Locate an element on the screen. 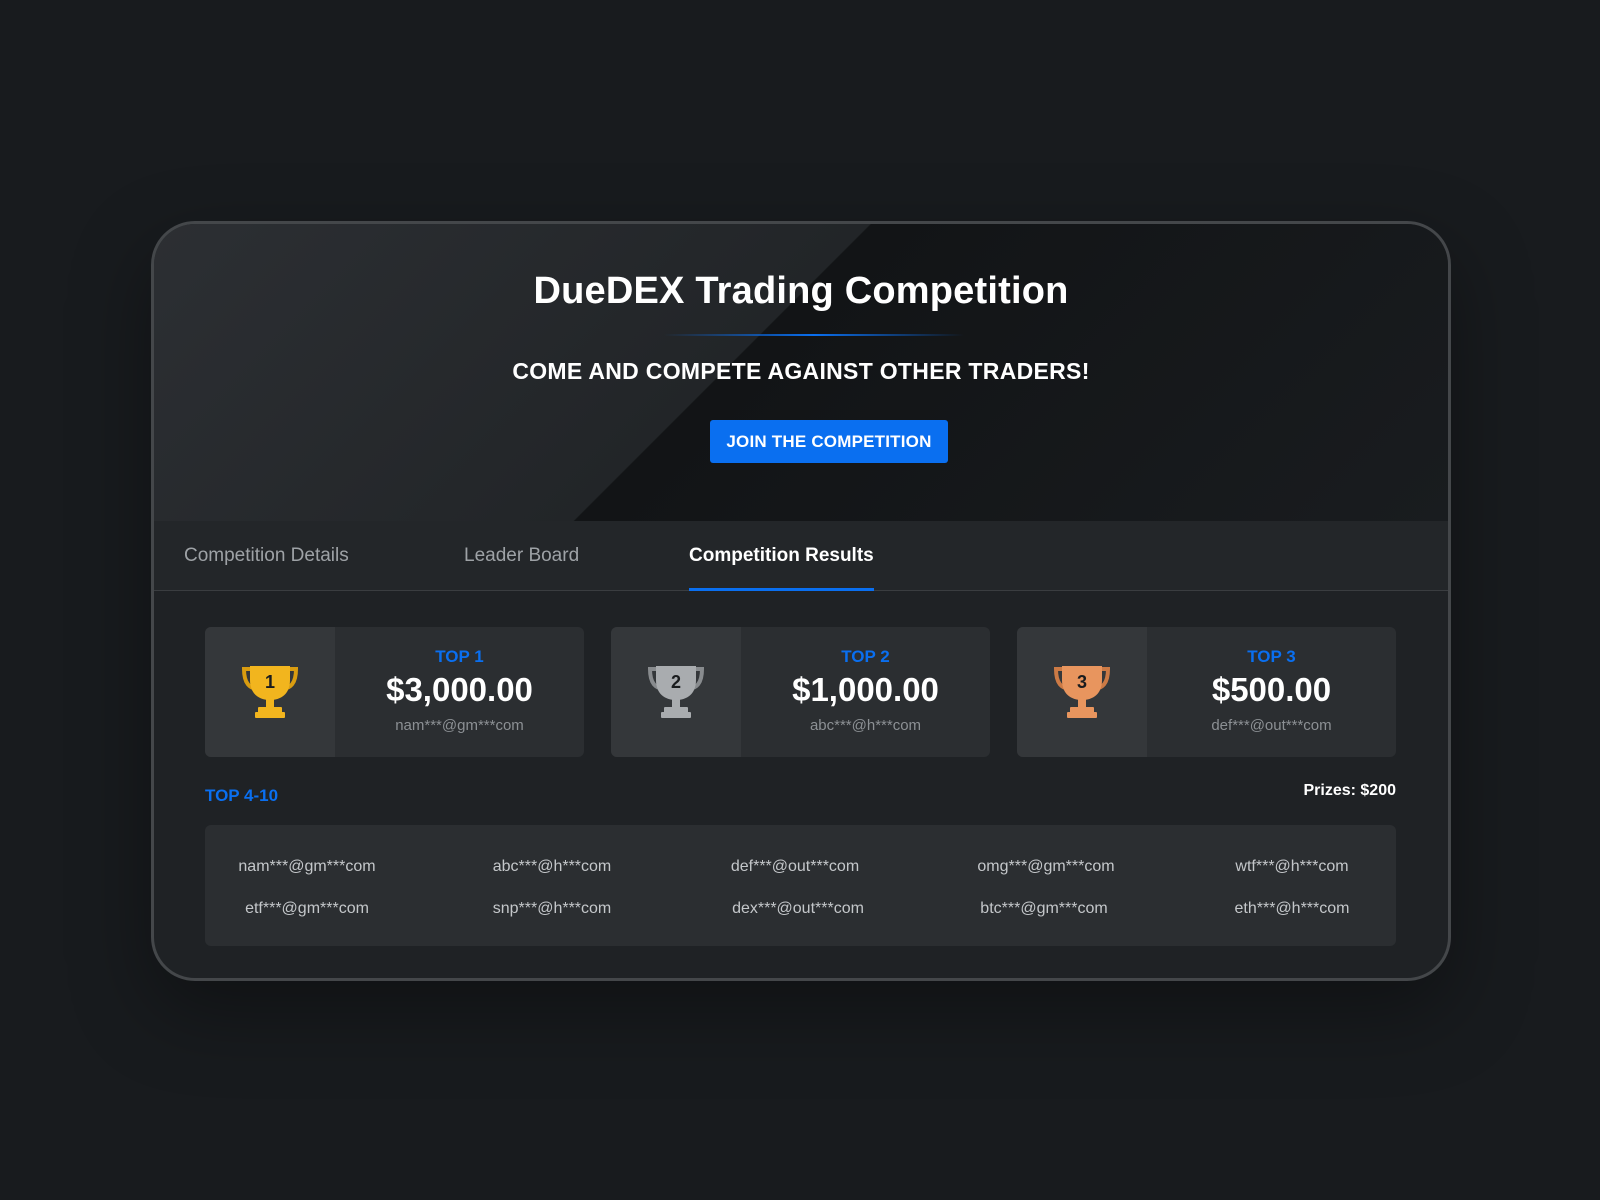 The width and height of the screenshot is (1600, 1200). title-divider is located at coordinates (814, 335).